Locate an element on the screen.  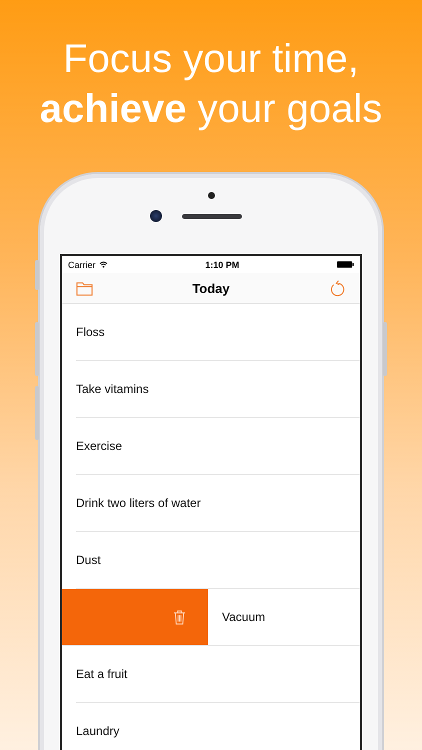
task-title: Exercise is located at coordinates (99, 446).